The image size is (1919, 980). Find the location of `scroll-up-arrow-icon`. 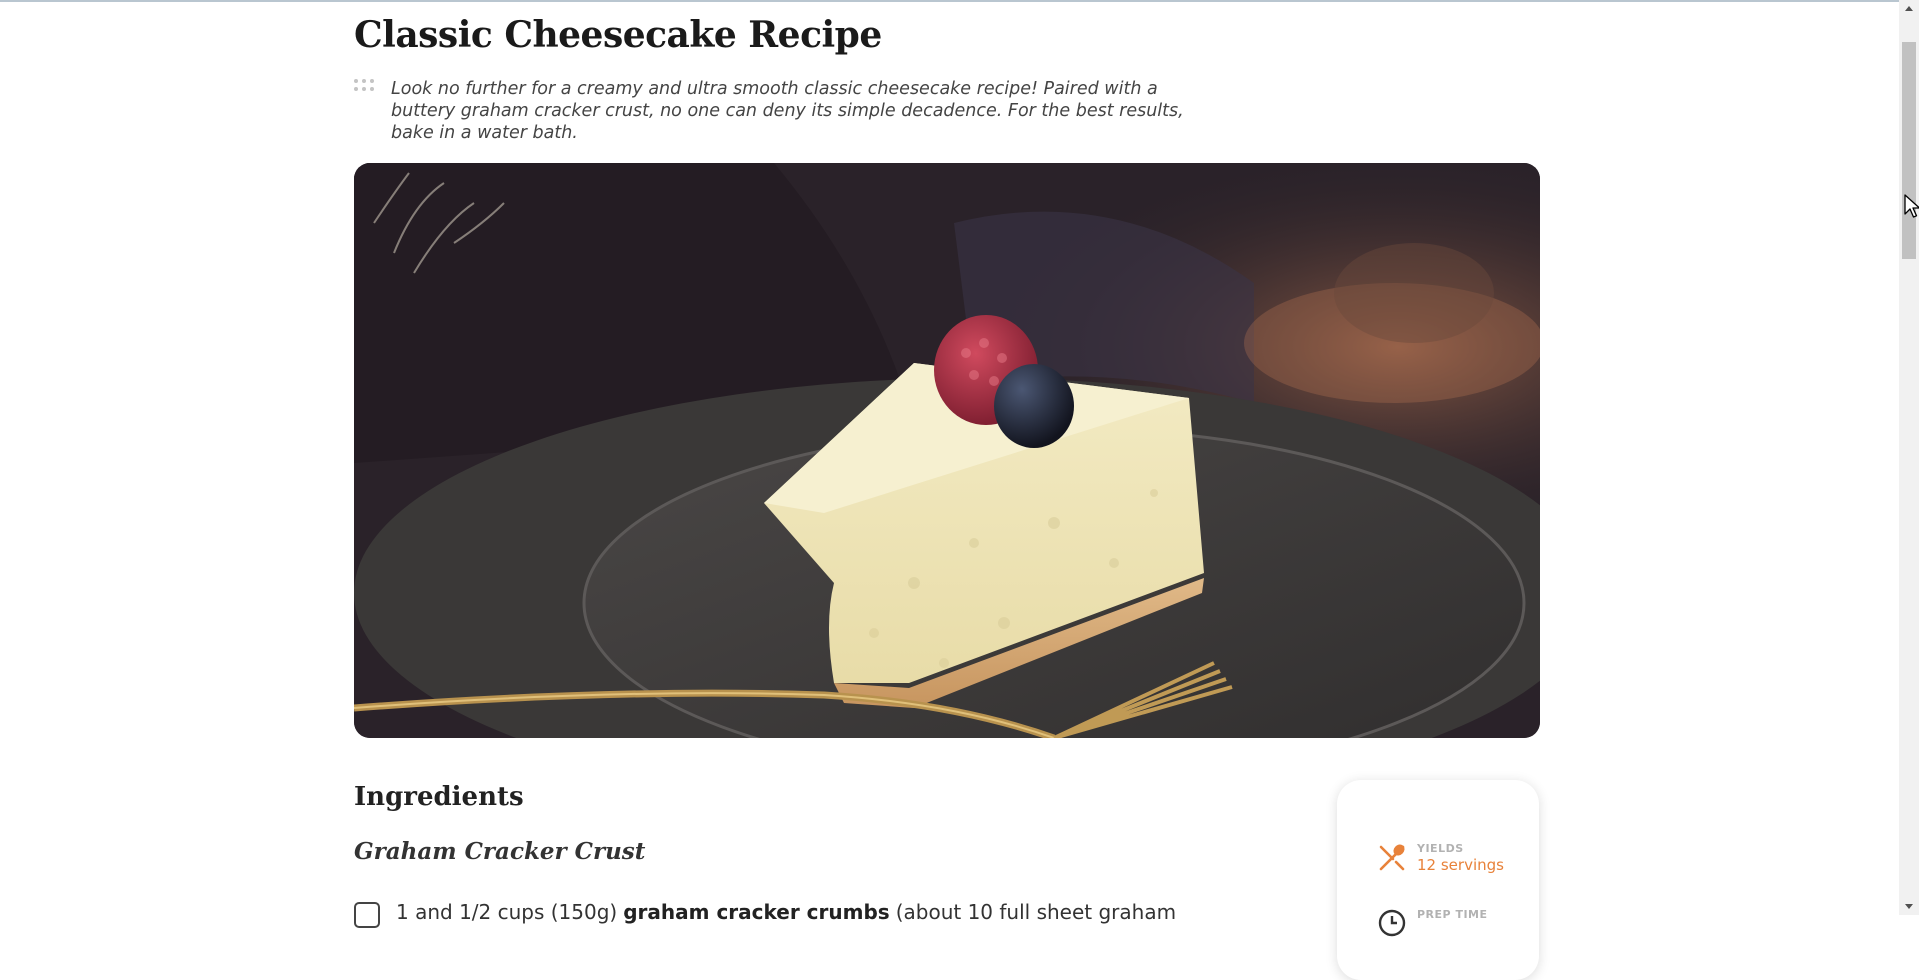

scroll-up-arrow-icon is located at coordinates (1909, 8).